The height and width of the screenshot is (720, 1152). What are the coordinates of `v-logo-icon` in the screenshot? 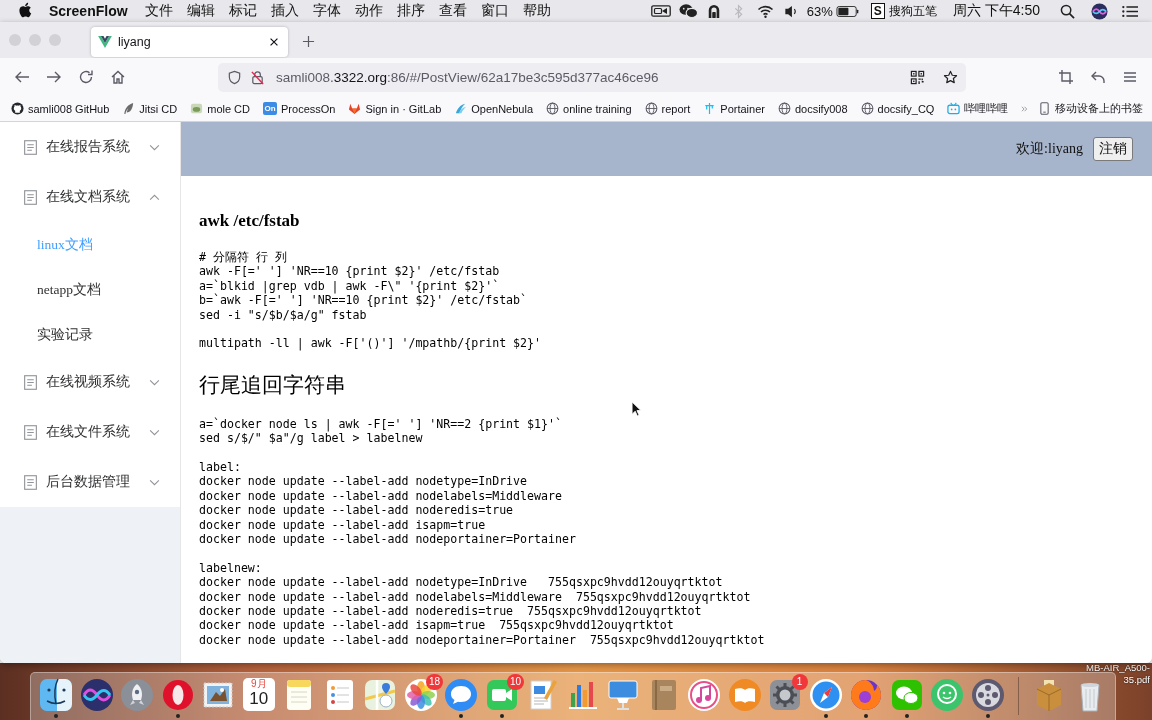 It's located at (105, 42).